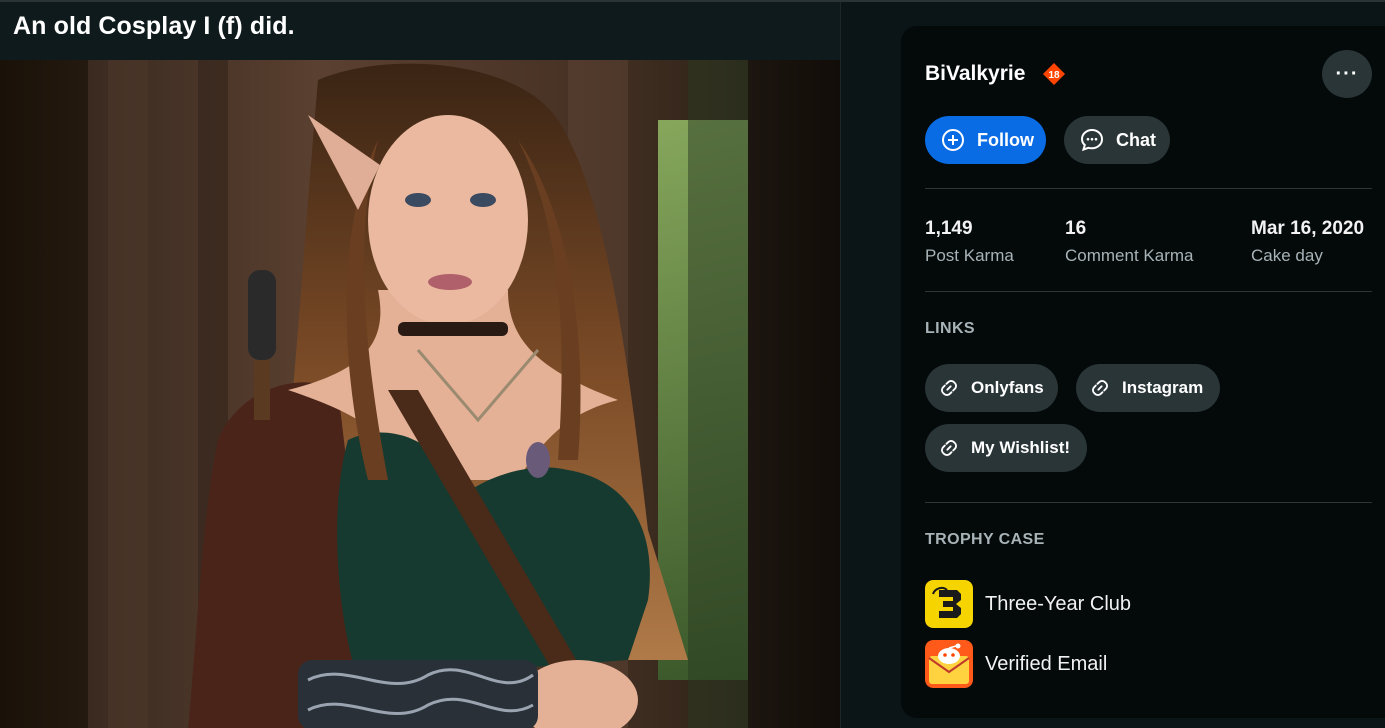 Image resolution: width=1385 pixels, height=728 pixels. Describe the element at coordinates (1076, 228) in the screenshot. I see `comment-karma-value: 16` at that location.